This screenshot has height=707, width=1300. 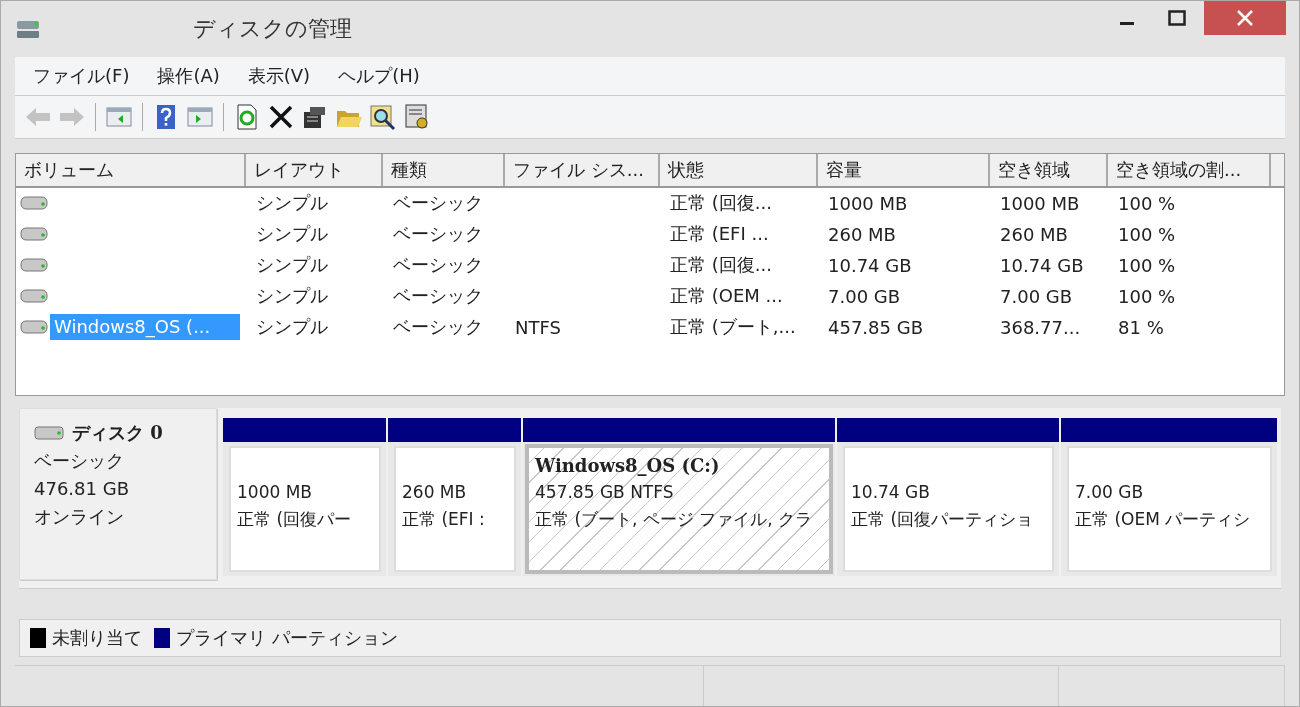 What do you see at coordinates (275, 493) in the screenshot?
I see `partition-info: 1000 MB` at bounding box center [275, 493].